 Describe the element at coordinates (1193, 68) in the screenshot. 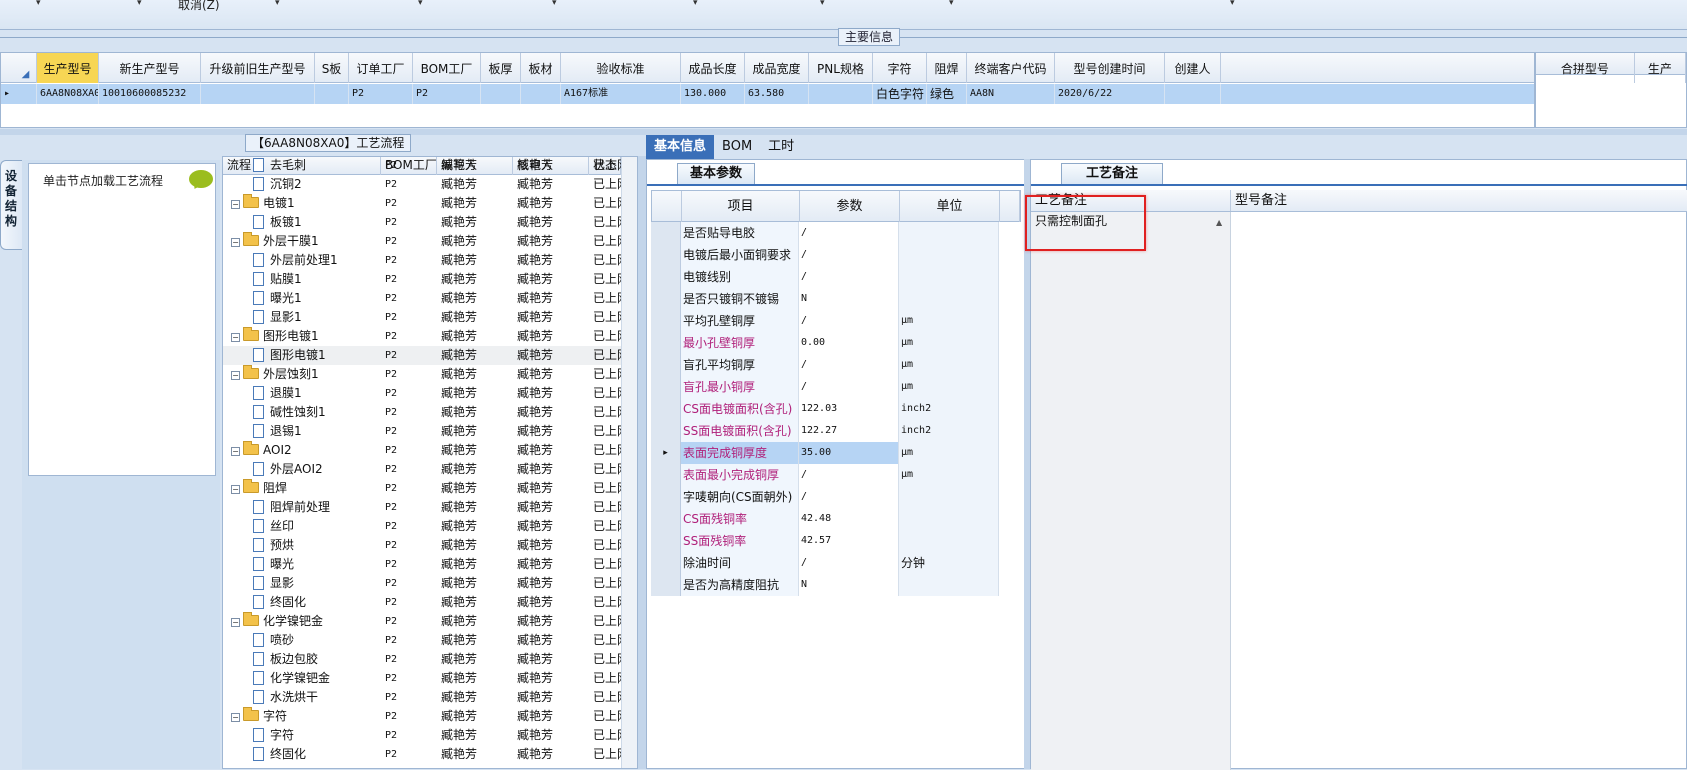

I see `column-header: 创建人` at that location.